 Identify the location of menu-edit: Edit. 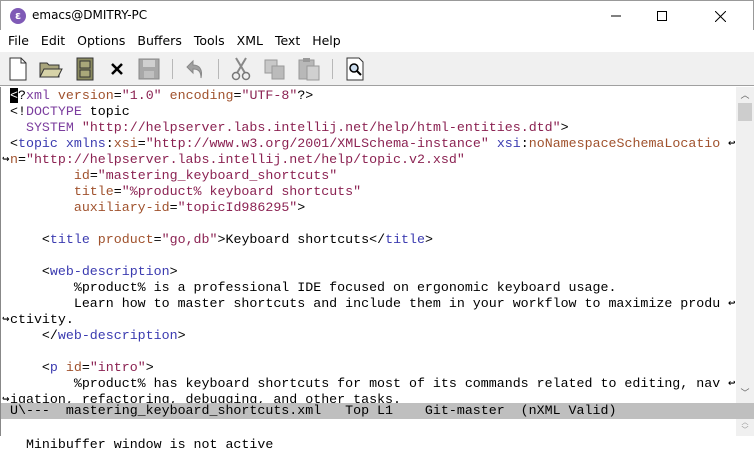
(53, 41).